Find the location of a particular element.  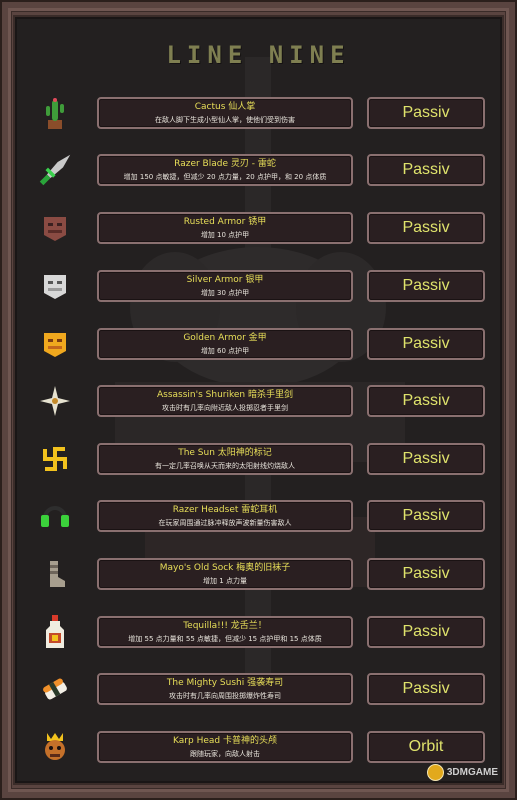

item-row: Golden Armor 金甲 增加 60 点护甲 Passiv is located at coordinates (258, 345).